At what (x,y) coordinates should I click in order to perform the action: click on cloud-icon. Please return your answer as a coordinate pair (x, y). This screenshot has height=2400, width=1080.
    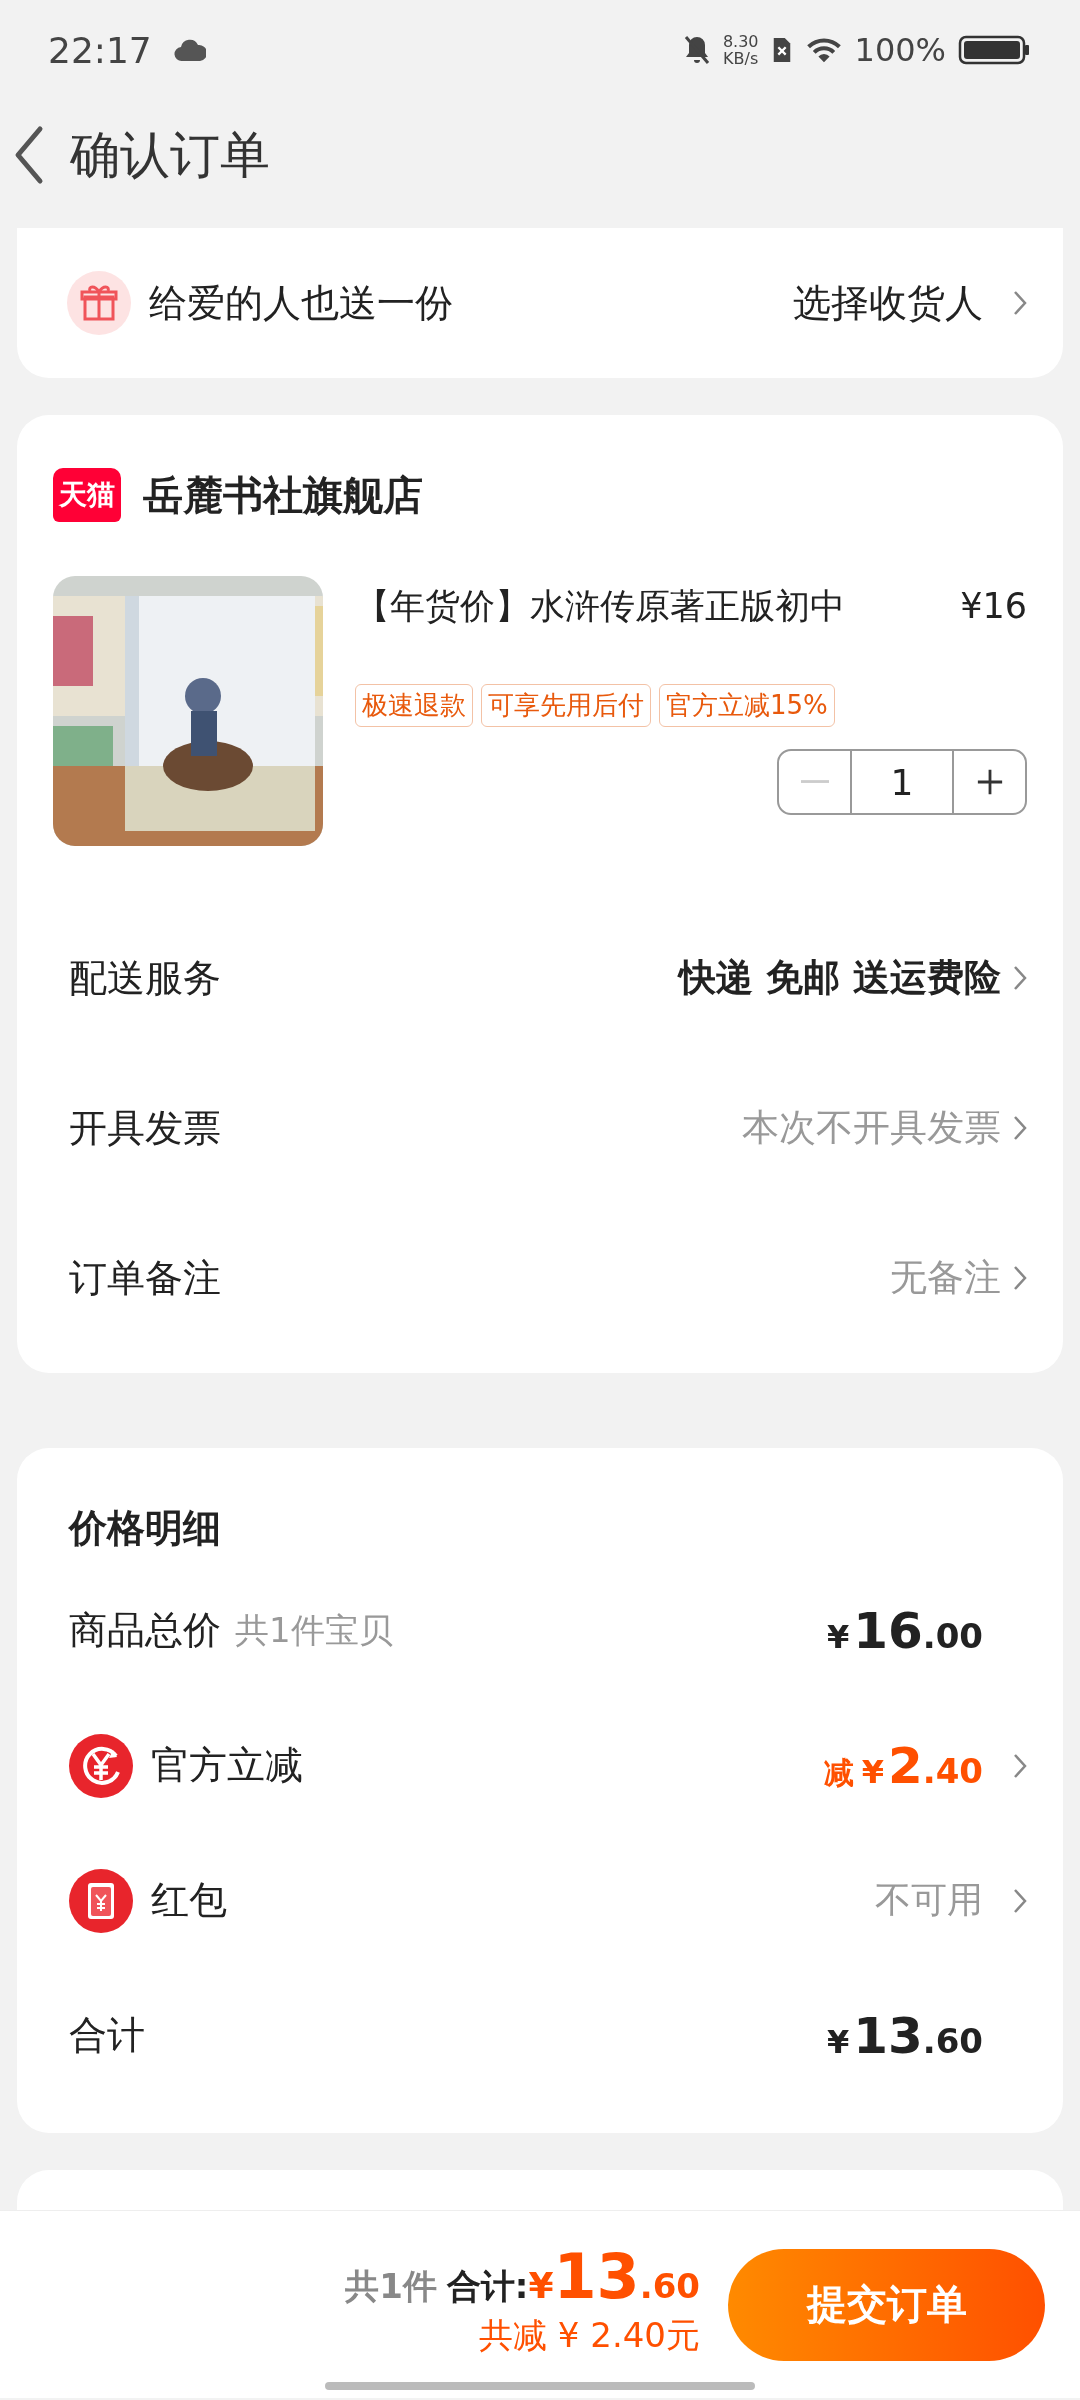
    Looking at the image, I should click on (189, 50).